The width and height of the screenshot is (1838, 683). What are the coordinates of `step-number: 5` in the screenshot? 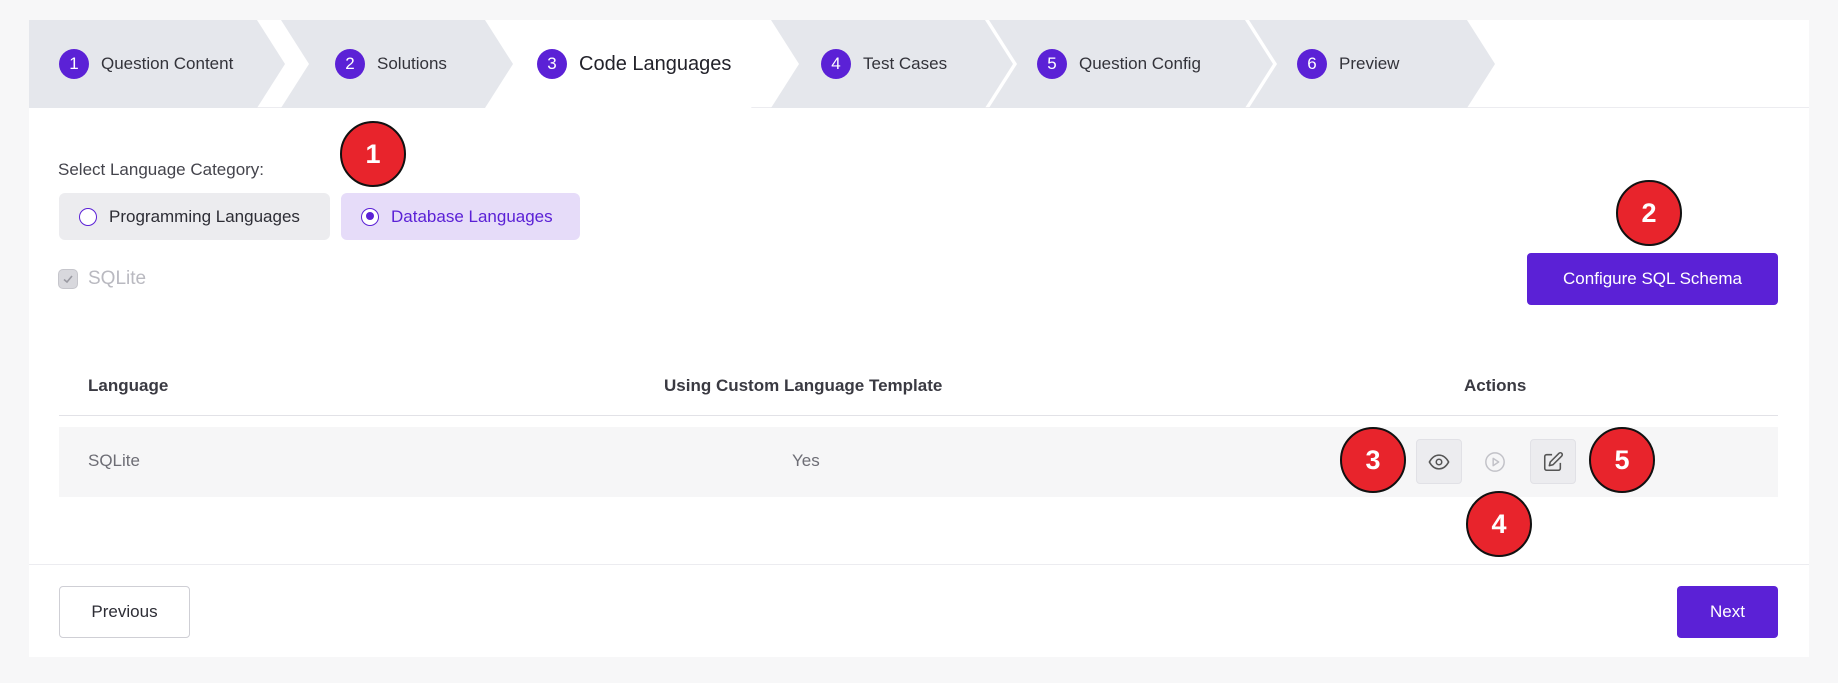 It's located at (1052, 64).